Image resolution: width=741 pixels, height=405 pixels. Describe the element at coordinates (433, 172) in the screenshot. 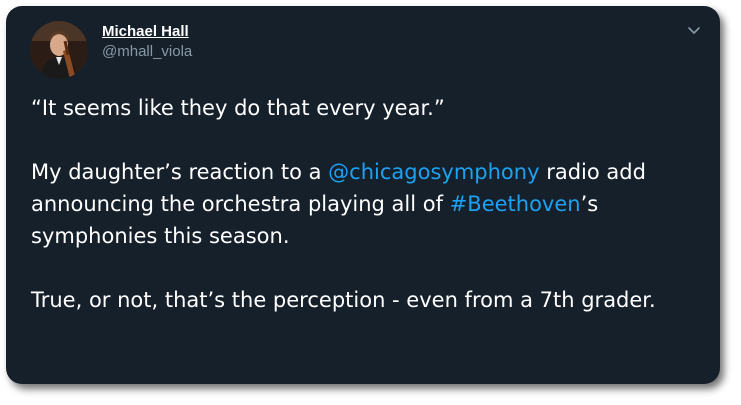

I see `mention-link: @chicagosymphony` at that location.